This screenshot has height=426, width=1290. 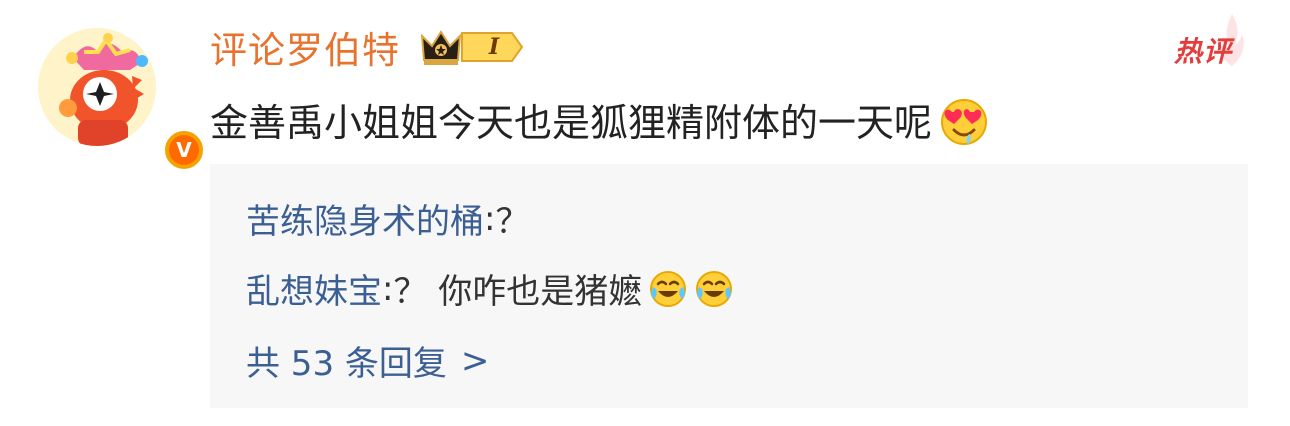 I want to click on reply-content: ？, so click(x=512, y=222).